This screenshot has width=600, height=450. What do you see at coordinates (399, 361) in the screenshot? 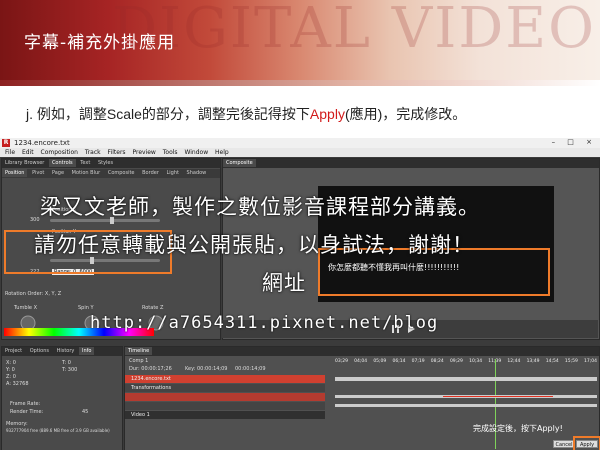
I see `ruler-tick: 06;14` at bounding box center [399, 361].